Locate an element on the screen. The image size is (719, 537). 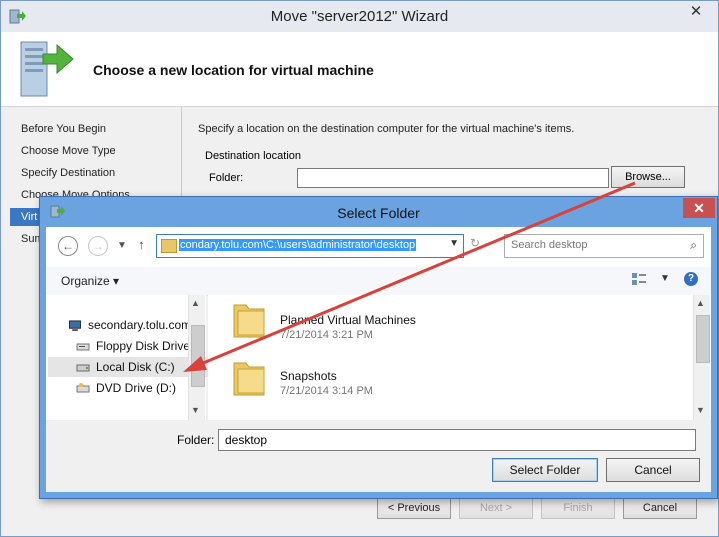
organize-menu-button: Organize ▾ is located at coordinates (90, 281).